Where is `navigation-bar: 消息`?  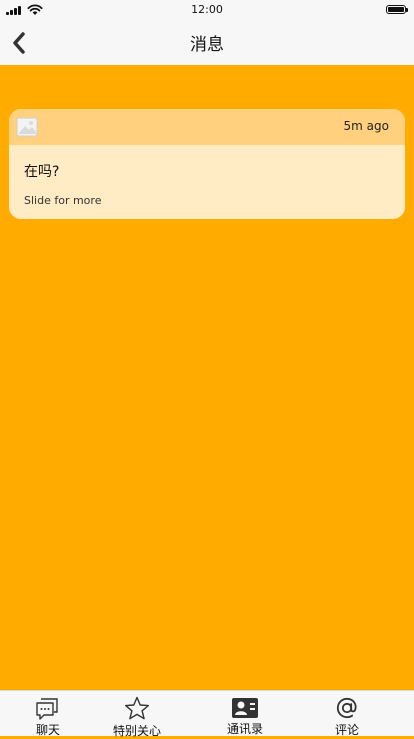 navigation-bar: 消息 is located at coordinates (207, 42).